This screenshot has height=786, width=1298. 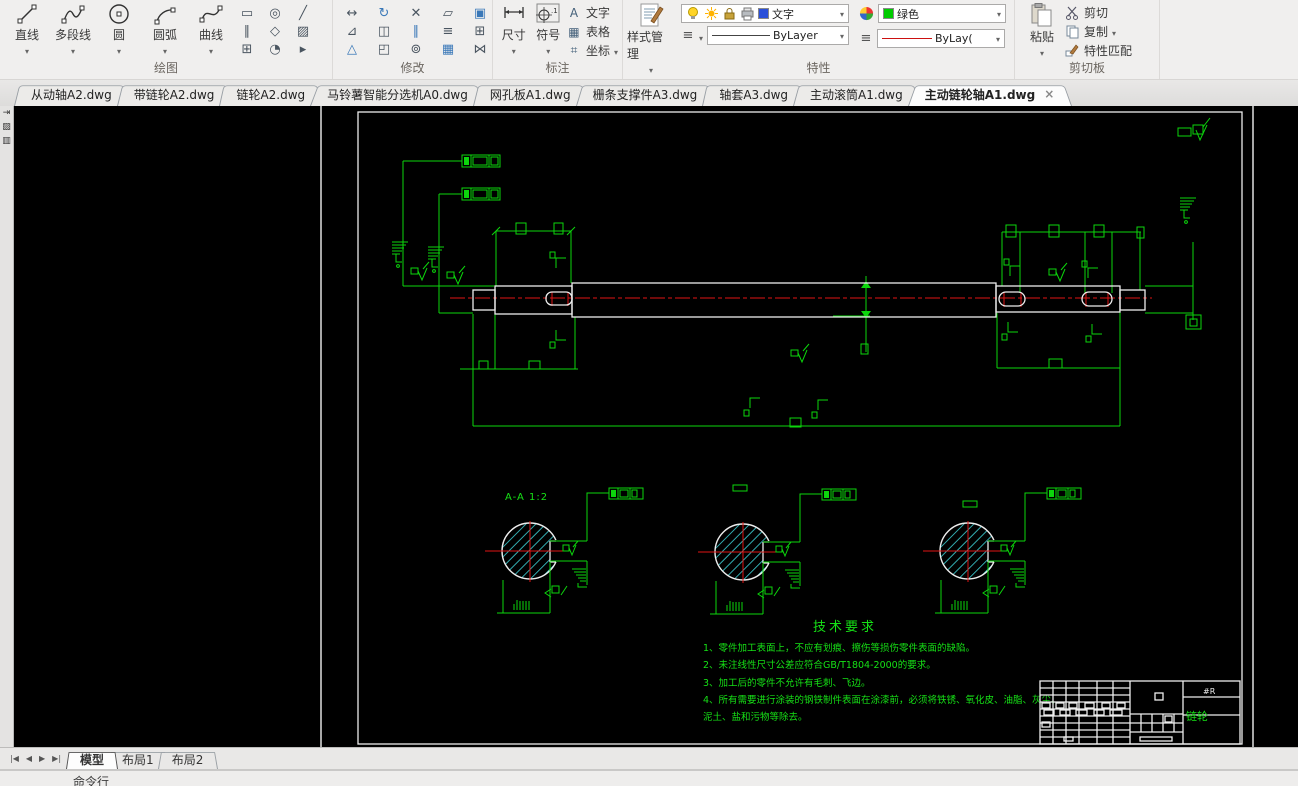 I want to click on surface-finish-note, so click(x=1194, y=129).